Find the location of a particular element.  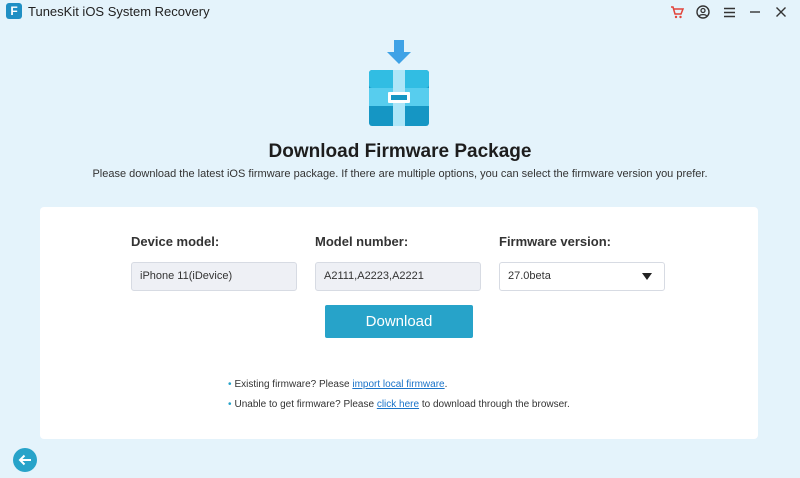

app-title: TunesKit iOS System Recovery is located at coordinates (119, 11).